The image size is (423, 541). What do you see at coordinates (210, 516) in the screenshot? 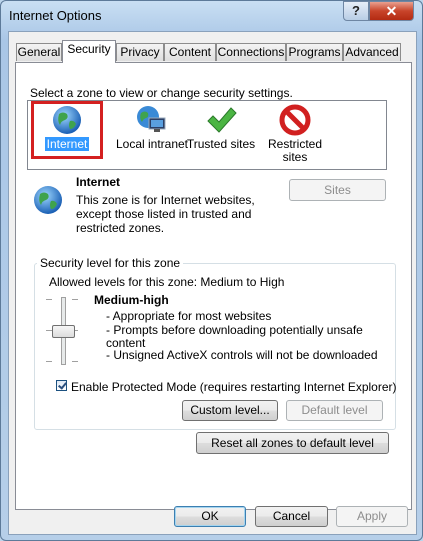
I see `ok-button: OK` at bounding box center [210, 516].